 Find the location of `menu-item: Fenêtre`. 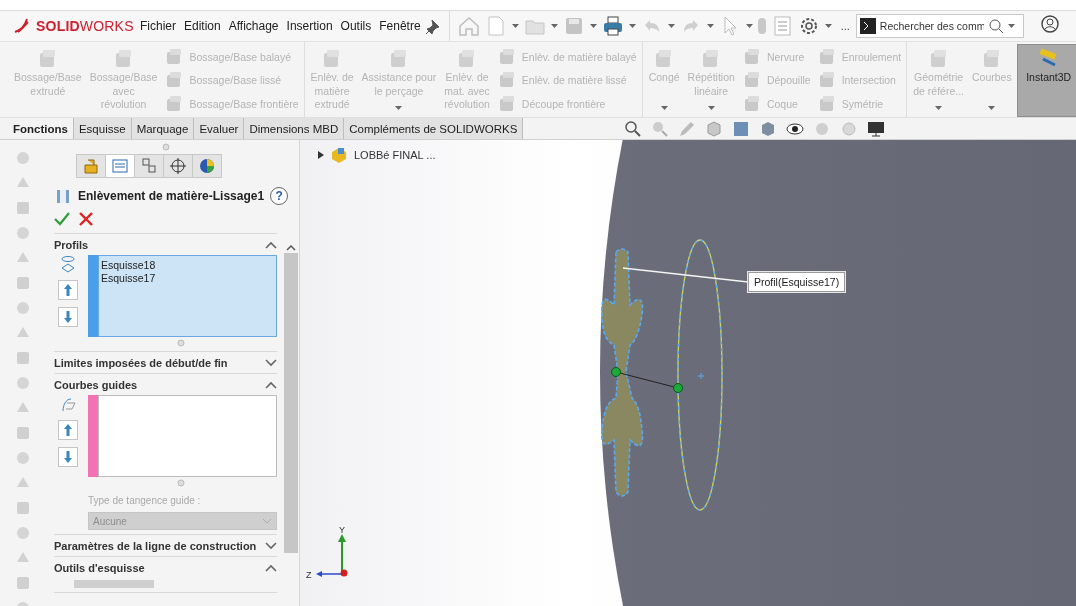

menu-item: Fenêtre is located at coordinates (400, 26).